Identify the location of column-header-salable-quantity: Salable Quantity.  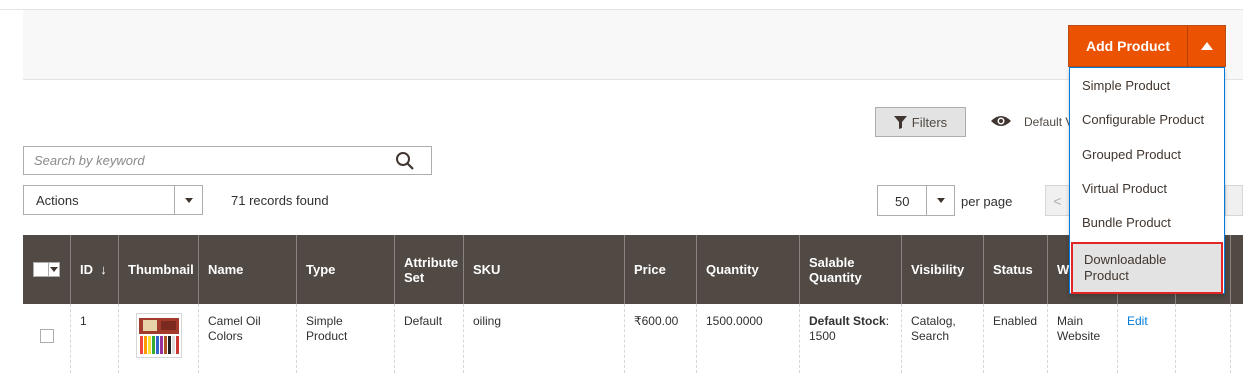
(851, 269).